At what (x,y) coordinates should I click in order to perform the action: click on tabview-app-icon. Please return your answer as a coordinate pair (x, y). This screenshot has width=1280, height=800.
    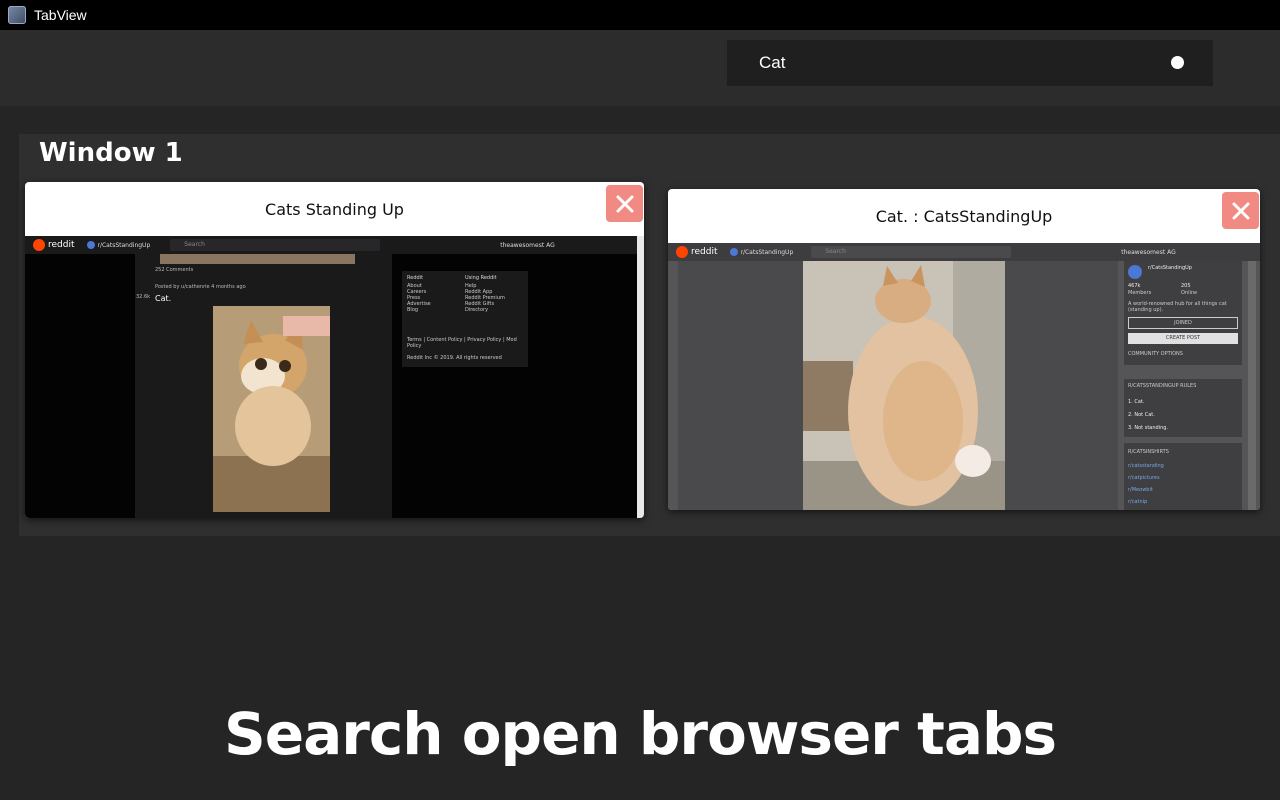
    Looking at the image, I should click on (17, 15).